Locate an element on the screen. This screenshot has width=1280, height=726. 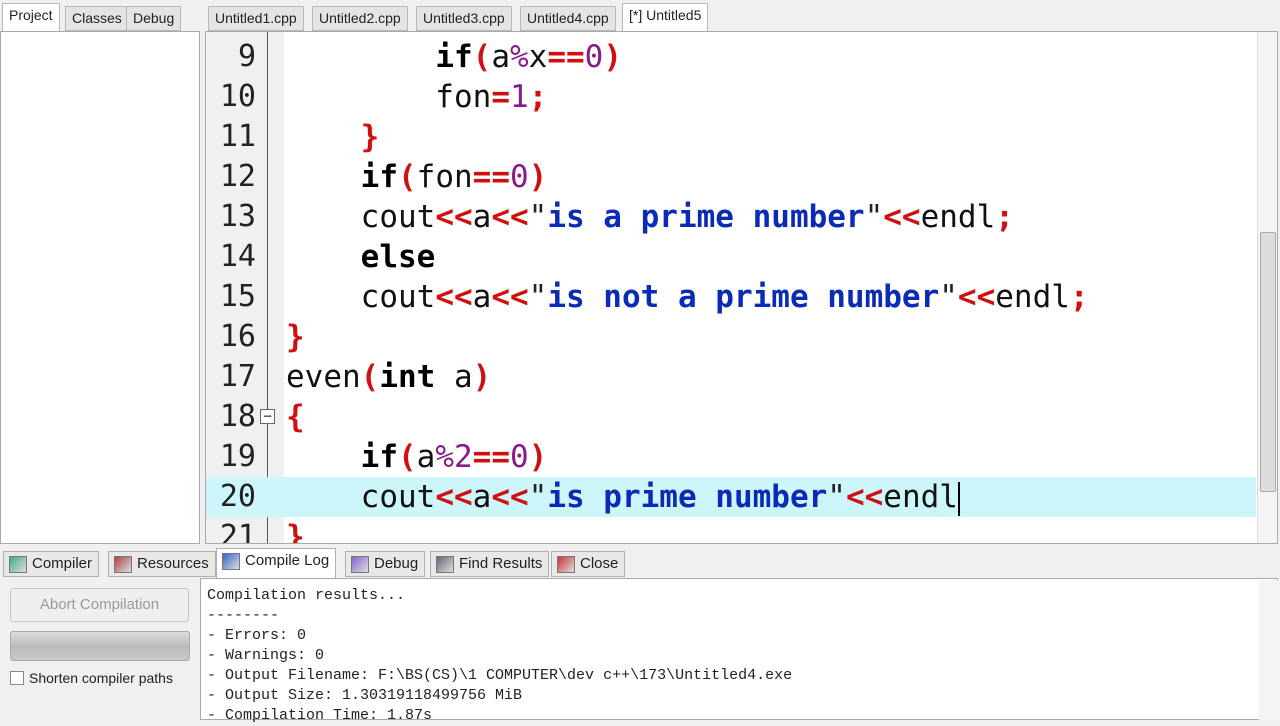
log-line: - Output Size: 1.30319118499756 MiB is located at coordinates (365, 695).